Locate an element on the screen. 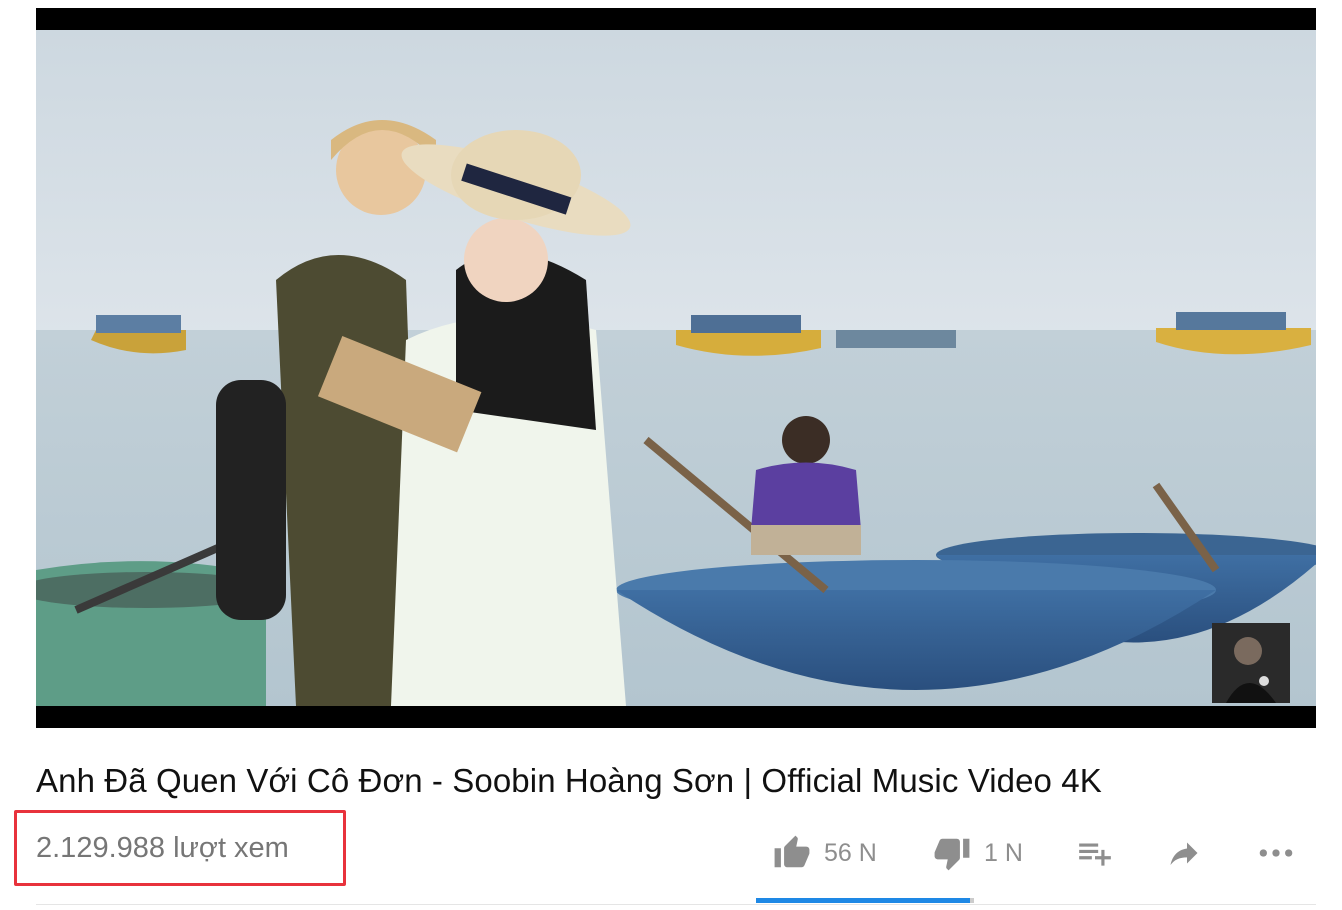 The width and height of the screenshot is (1342, 910). more-horiz-icon is located at coordinates (1276, 853).